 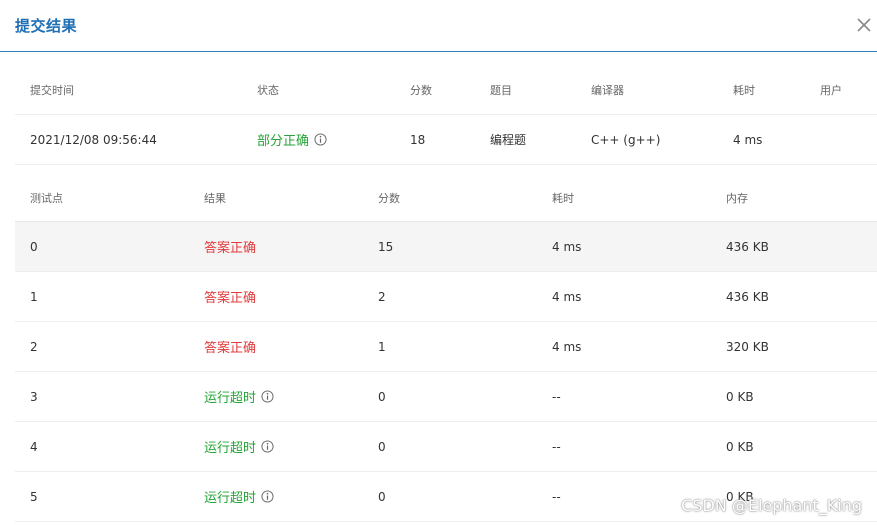 What do you see at coordinates (389, 198) in the screenshot?
I see `header-test-score: 分数` at bounding box center [389, 198].